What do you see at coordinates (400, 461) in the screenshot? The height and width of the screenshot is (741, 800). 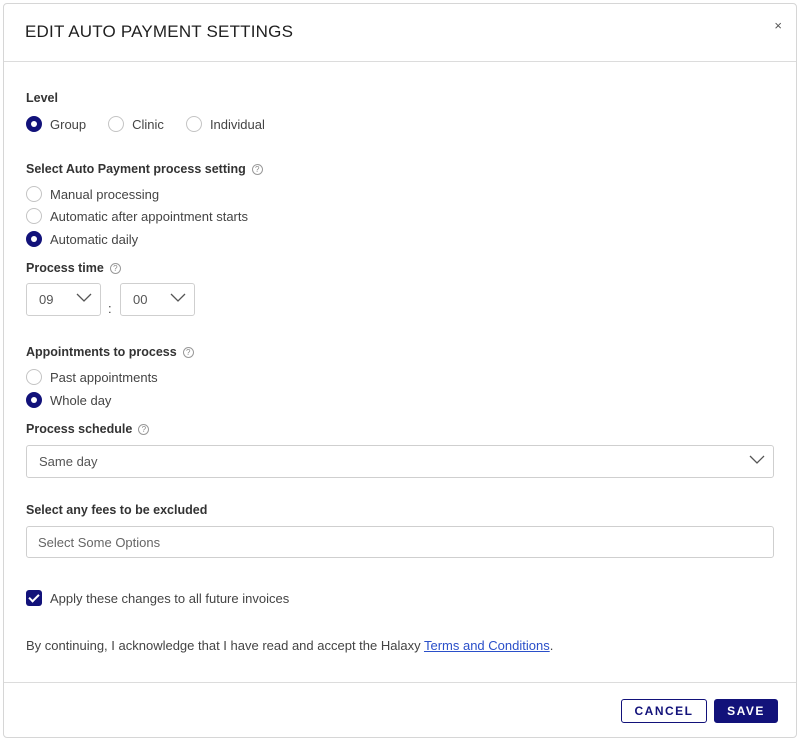 I see `process-schedule-select: Same day` at bounding box center [400, 461].